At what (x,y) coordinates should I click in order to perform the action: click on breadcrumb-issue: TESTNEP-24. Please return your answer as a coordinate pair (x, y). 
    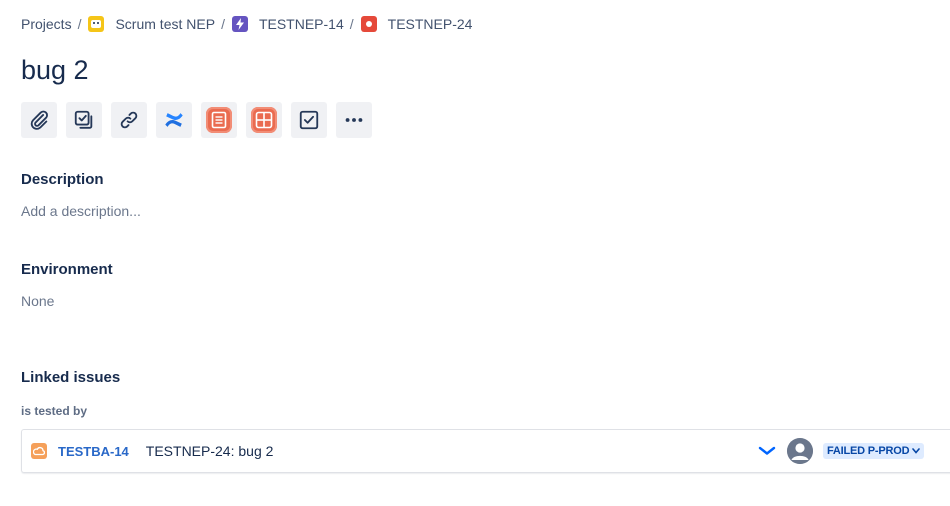
    Looking at the image, I should click on (416, 24).